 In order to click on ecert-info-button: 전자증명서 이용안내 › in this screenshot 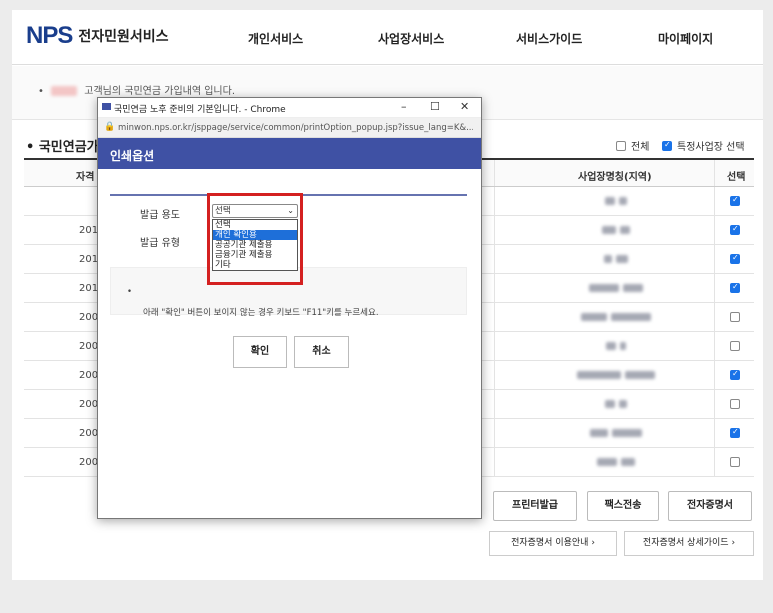, I will do `click(553, 543)`.